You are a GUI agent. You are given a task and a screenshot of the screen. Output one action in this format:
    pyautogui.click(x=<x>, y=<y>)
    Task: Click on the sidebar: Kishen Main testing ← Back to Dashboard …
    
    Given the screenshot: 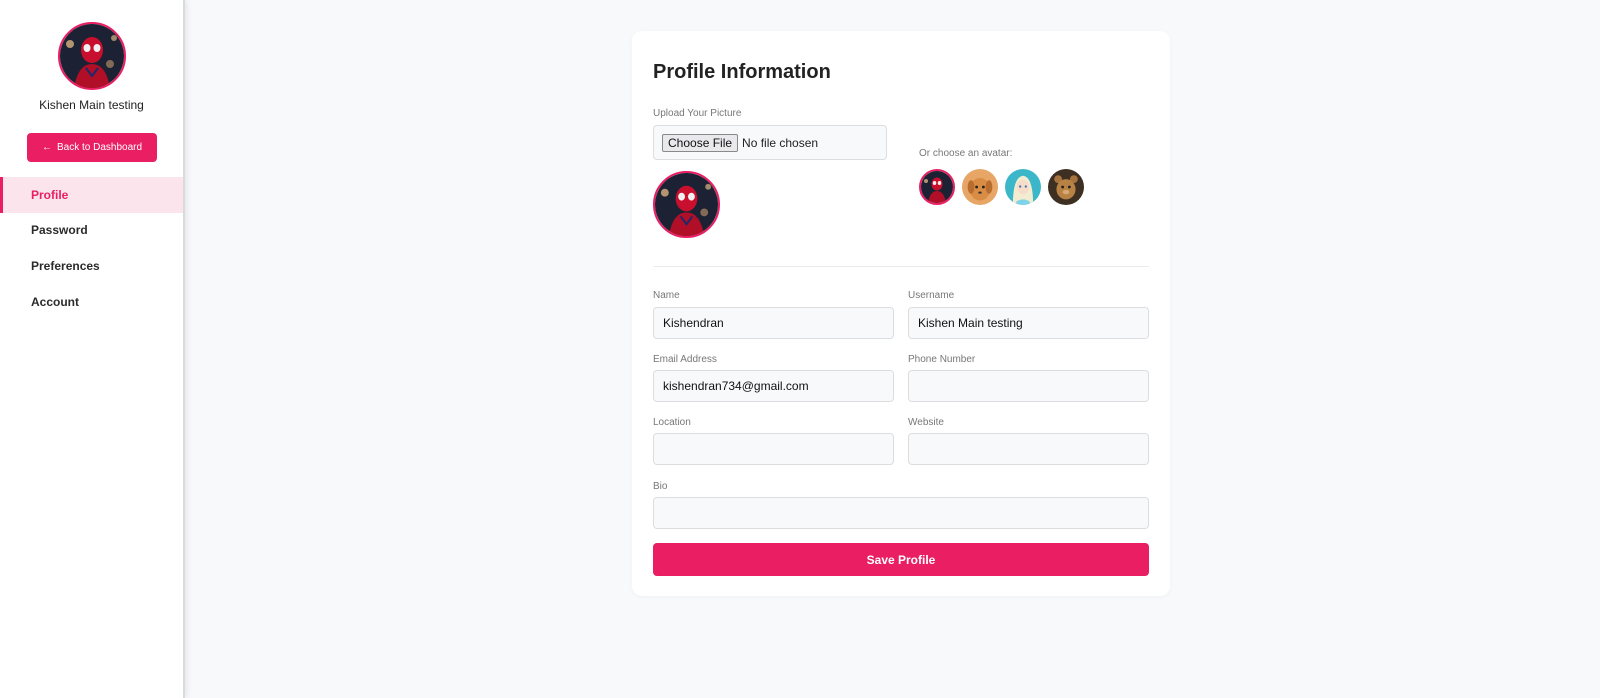 What is the action you would take?
    pyautogui.click(x=92, y=349)
    